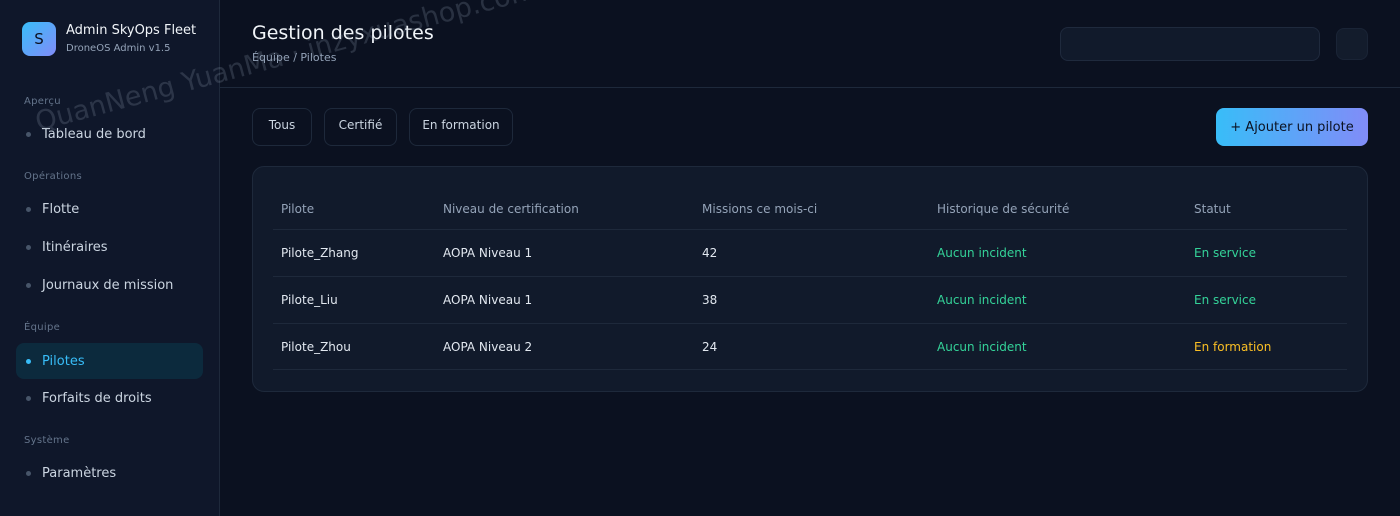  Describe the element at coordinates (61, 209) in the screenshot. I see `sidebar-item-label: Flotte` at that location.